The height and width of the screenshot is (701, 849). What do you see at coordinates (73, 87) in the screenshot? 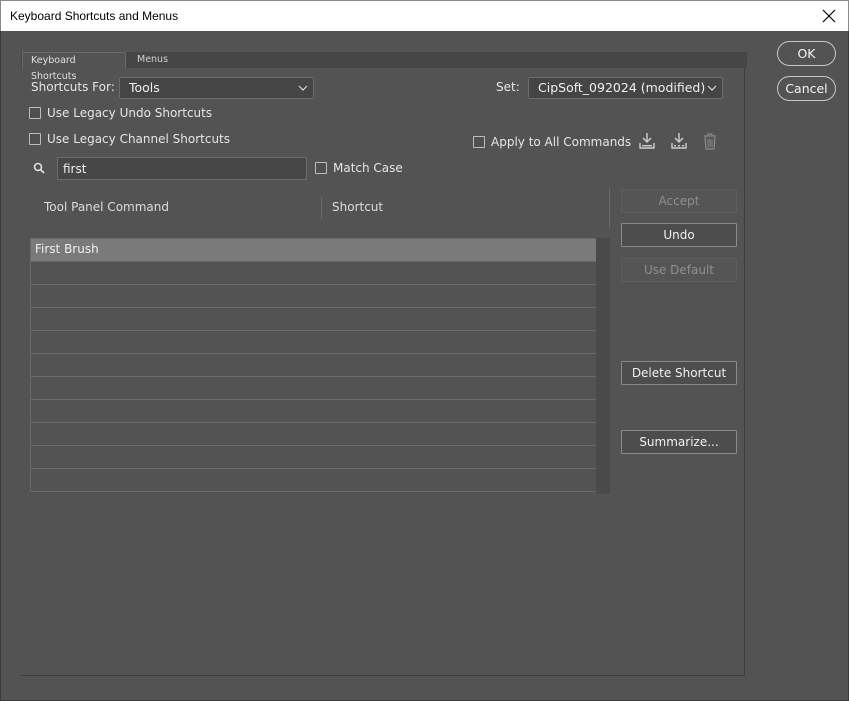
I see `shortcuts-for-label: Shortcuts For:` at bounding box center [73, 87].